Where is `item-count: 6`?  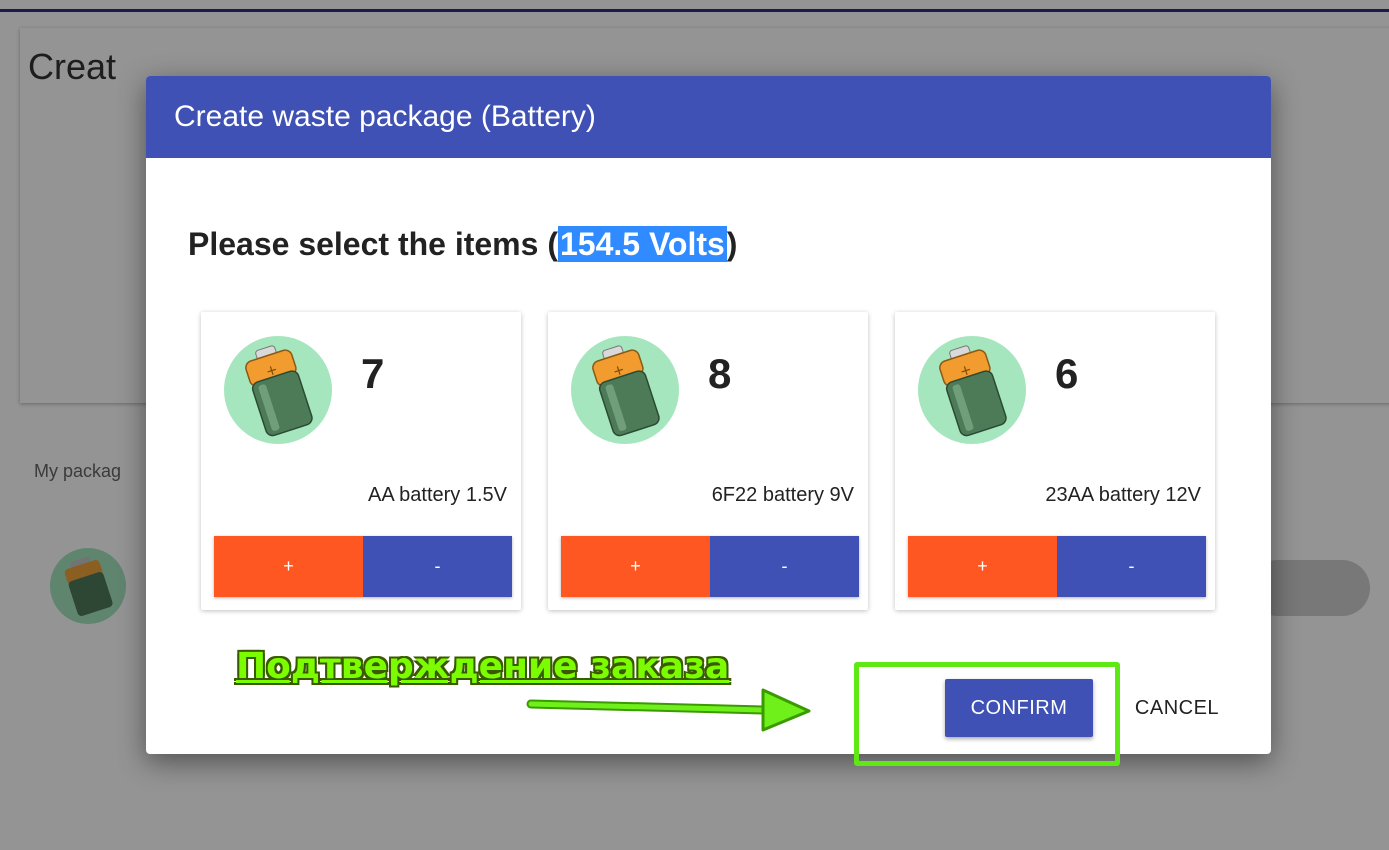
item-count: 6 is located at coordinates (1067, 373).